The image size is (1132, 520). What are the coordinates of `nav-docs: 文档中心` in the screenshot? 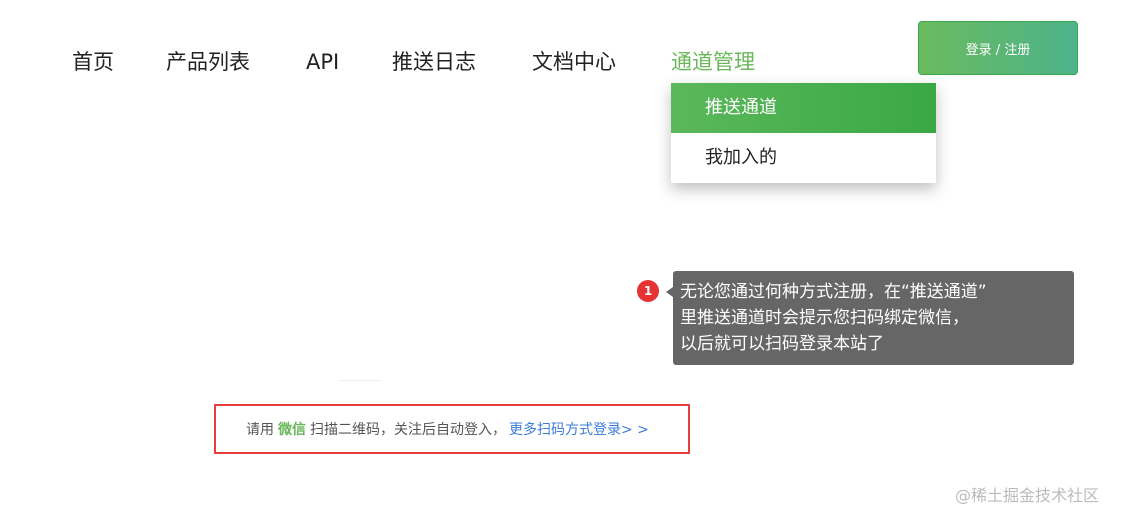 It's located at (574, 62).